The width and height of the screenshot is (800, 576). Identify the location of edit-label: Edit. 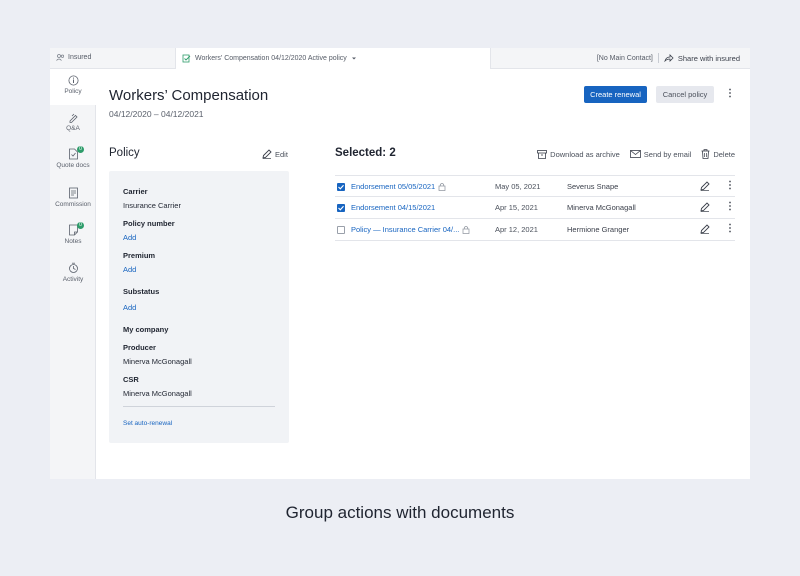
(281, 154).